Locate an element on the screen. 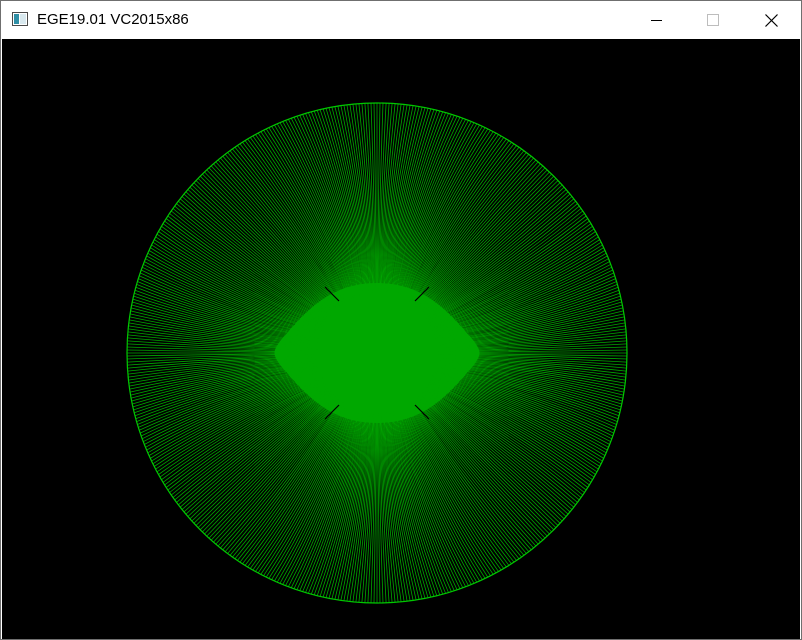 The height and width of the screenshot is (640, 802). close-button is located at coordinates (771, 20).